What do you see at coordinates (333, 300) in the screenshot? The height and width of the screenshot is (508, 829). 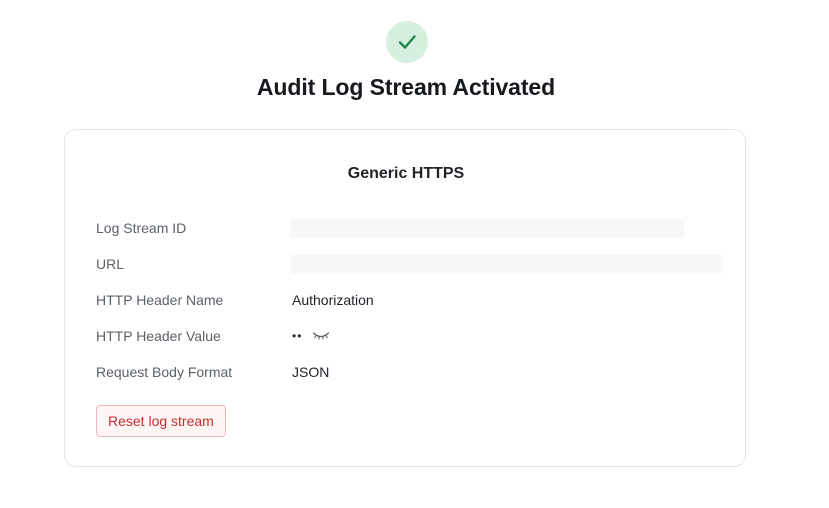 I see `http-header-name-value: Authorization` at bounding box center [333, 300].